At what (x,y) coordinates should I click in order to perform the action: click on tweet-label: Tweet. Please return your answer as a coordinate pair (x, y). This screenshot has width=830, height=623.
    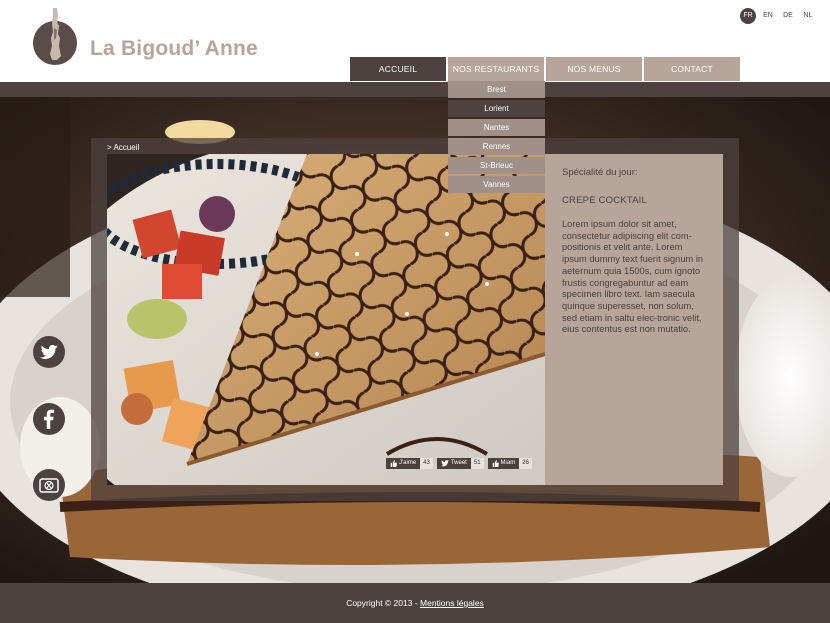
    Looking at the image, I should click on (458, 463).